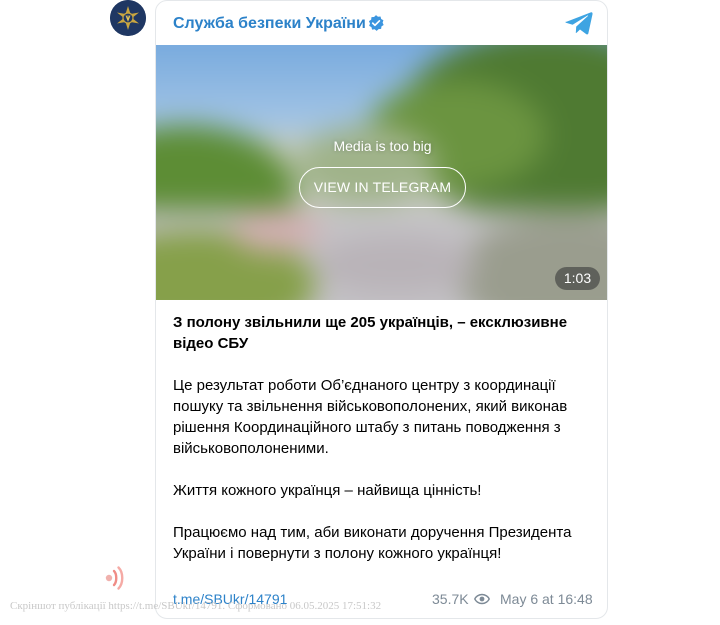  What do you see at coordinates (579, 23) in the screenshot?
I see `telegram-logo-icon` at bounding box center [579, 23].